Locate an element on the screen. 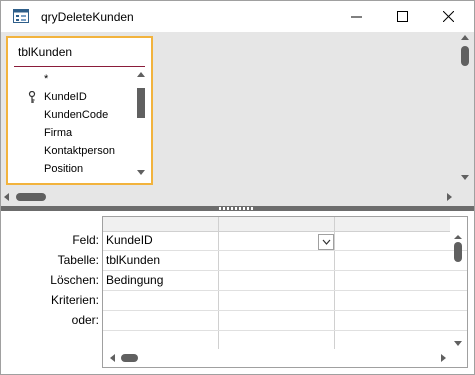 This screenshot has width=475, height=375. table-name: tblKunden is located at coordinates (45, 52).